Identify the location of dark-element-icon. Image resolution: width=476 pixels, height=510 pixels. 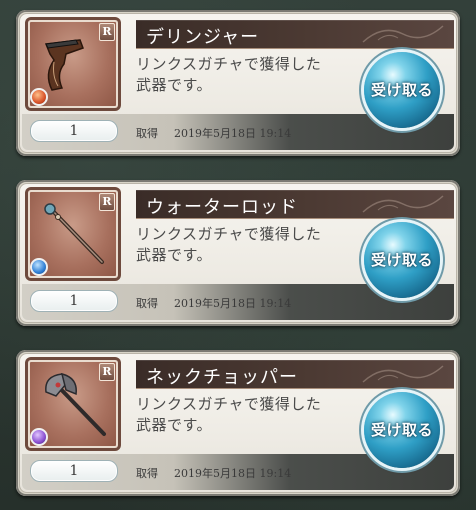
(39, 437).